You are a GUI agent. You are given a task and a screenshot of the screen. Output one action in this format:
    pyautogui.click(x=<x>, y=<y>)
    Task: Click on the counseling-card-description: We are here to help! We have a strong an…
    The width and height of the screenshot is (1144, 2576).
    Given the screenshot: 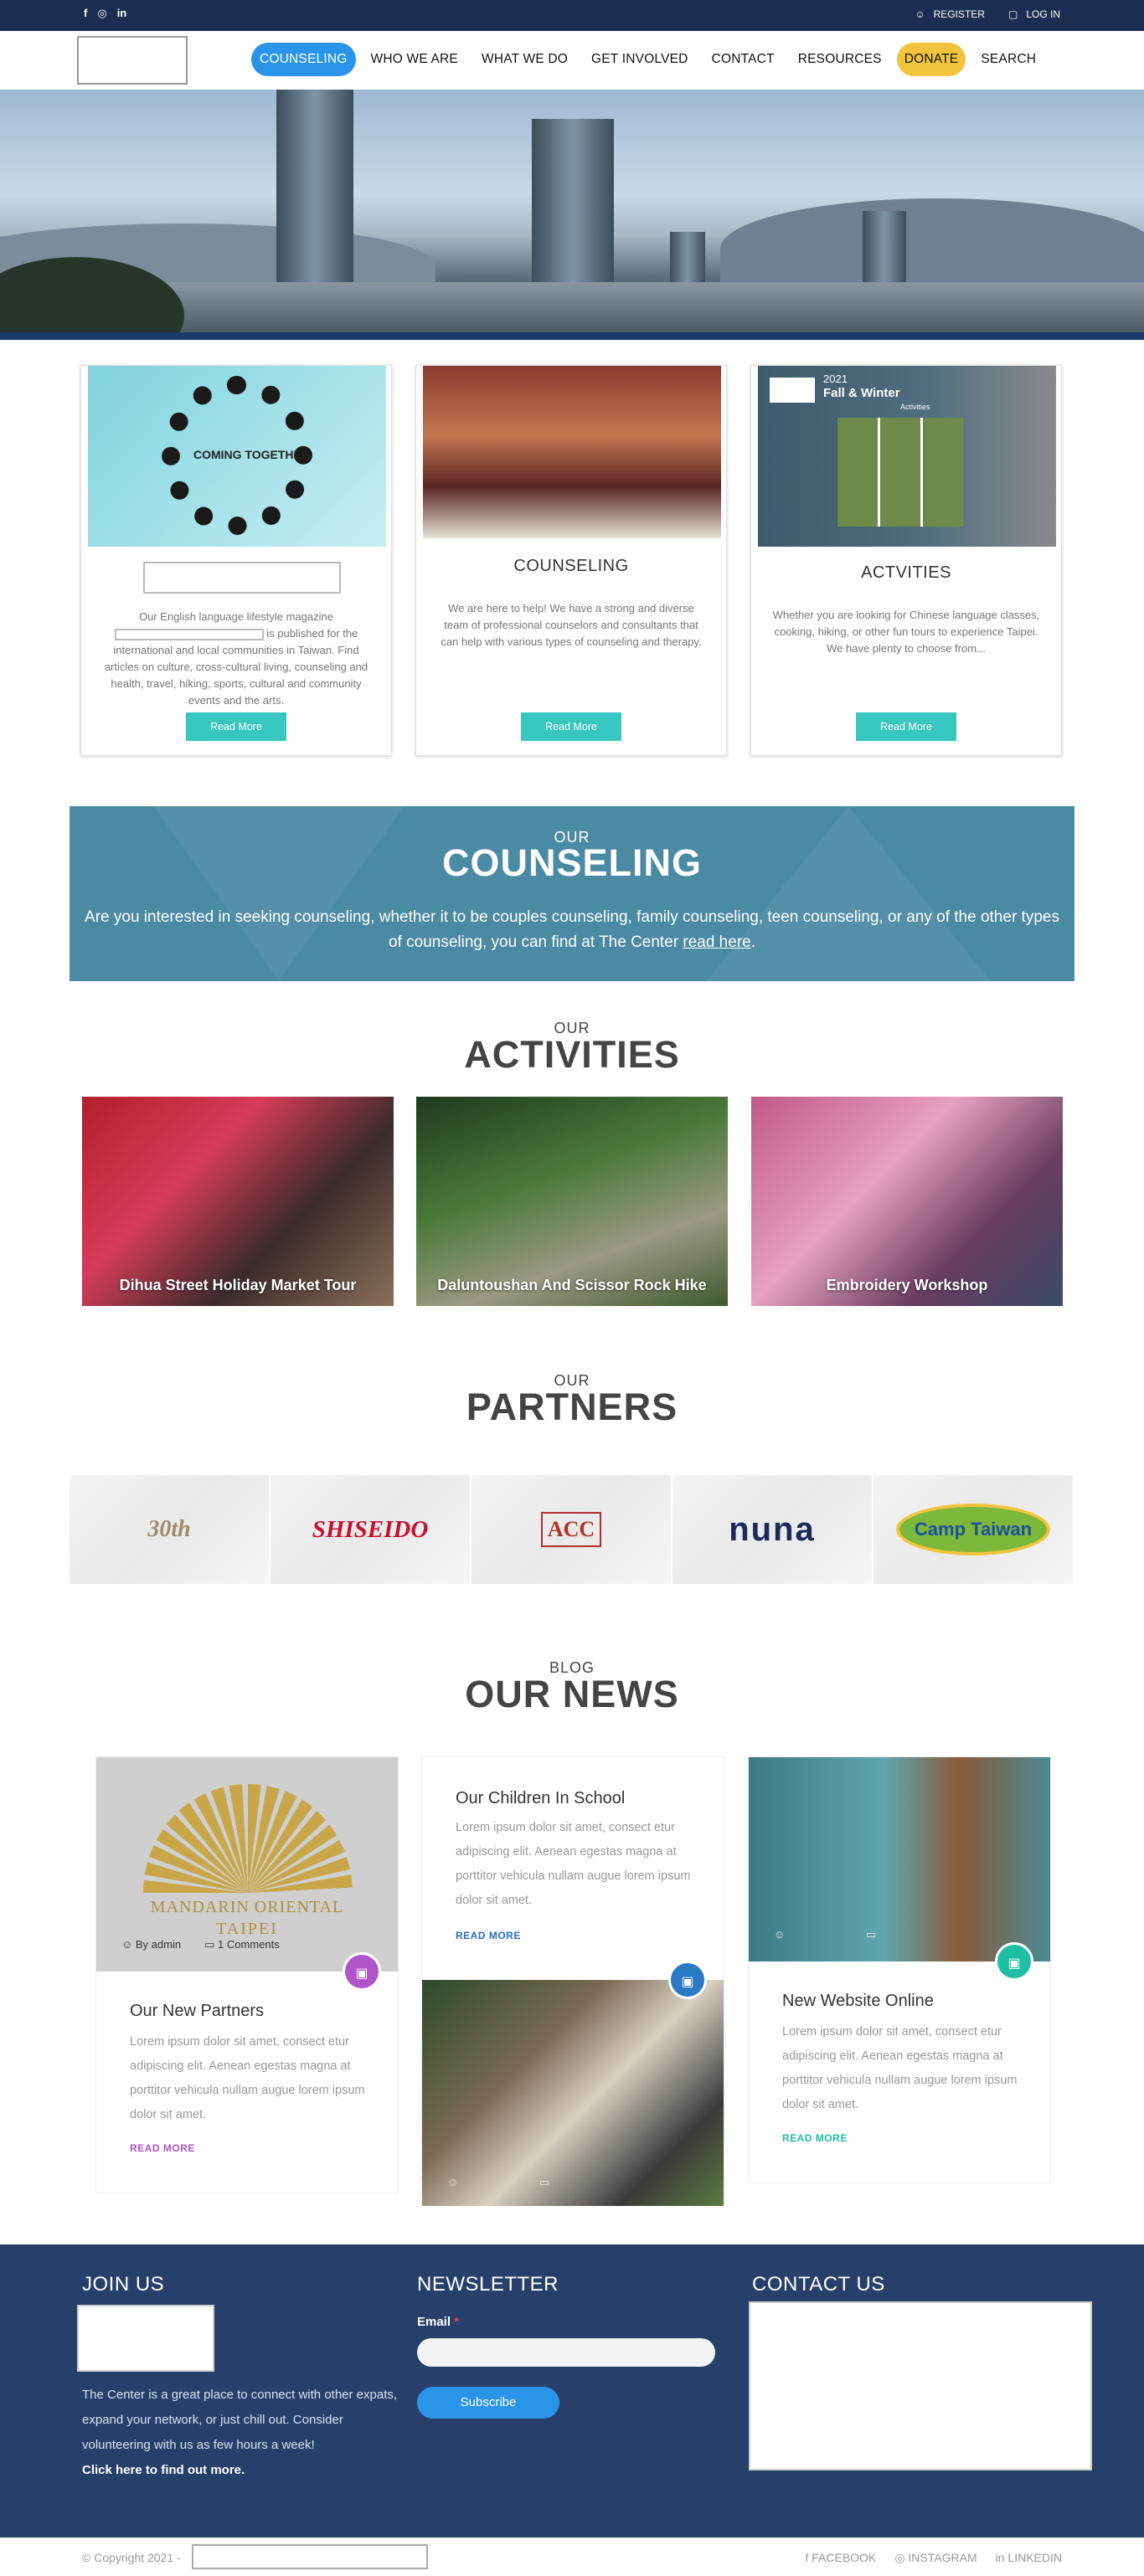 What is the action you would take?
    pyautogui.click(x=571, y=625)
    